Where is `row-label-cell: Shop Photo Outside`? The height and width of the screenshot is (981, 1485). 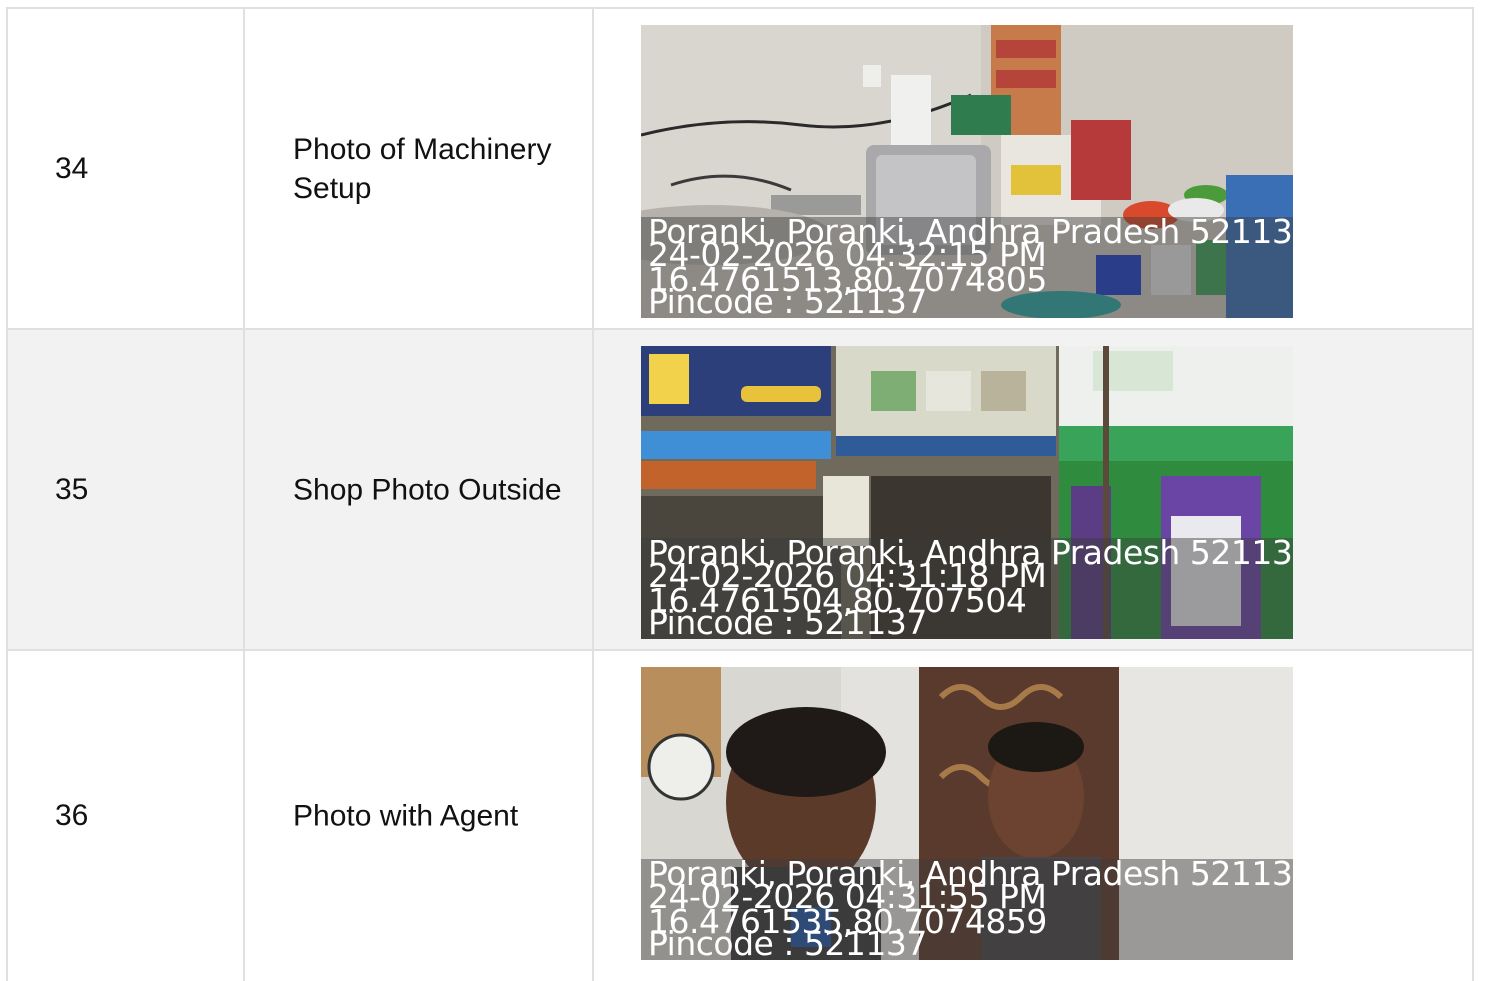
row-label-cell: Shop Photo Outside is located at coordinates (419, 489).